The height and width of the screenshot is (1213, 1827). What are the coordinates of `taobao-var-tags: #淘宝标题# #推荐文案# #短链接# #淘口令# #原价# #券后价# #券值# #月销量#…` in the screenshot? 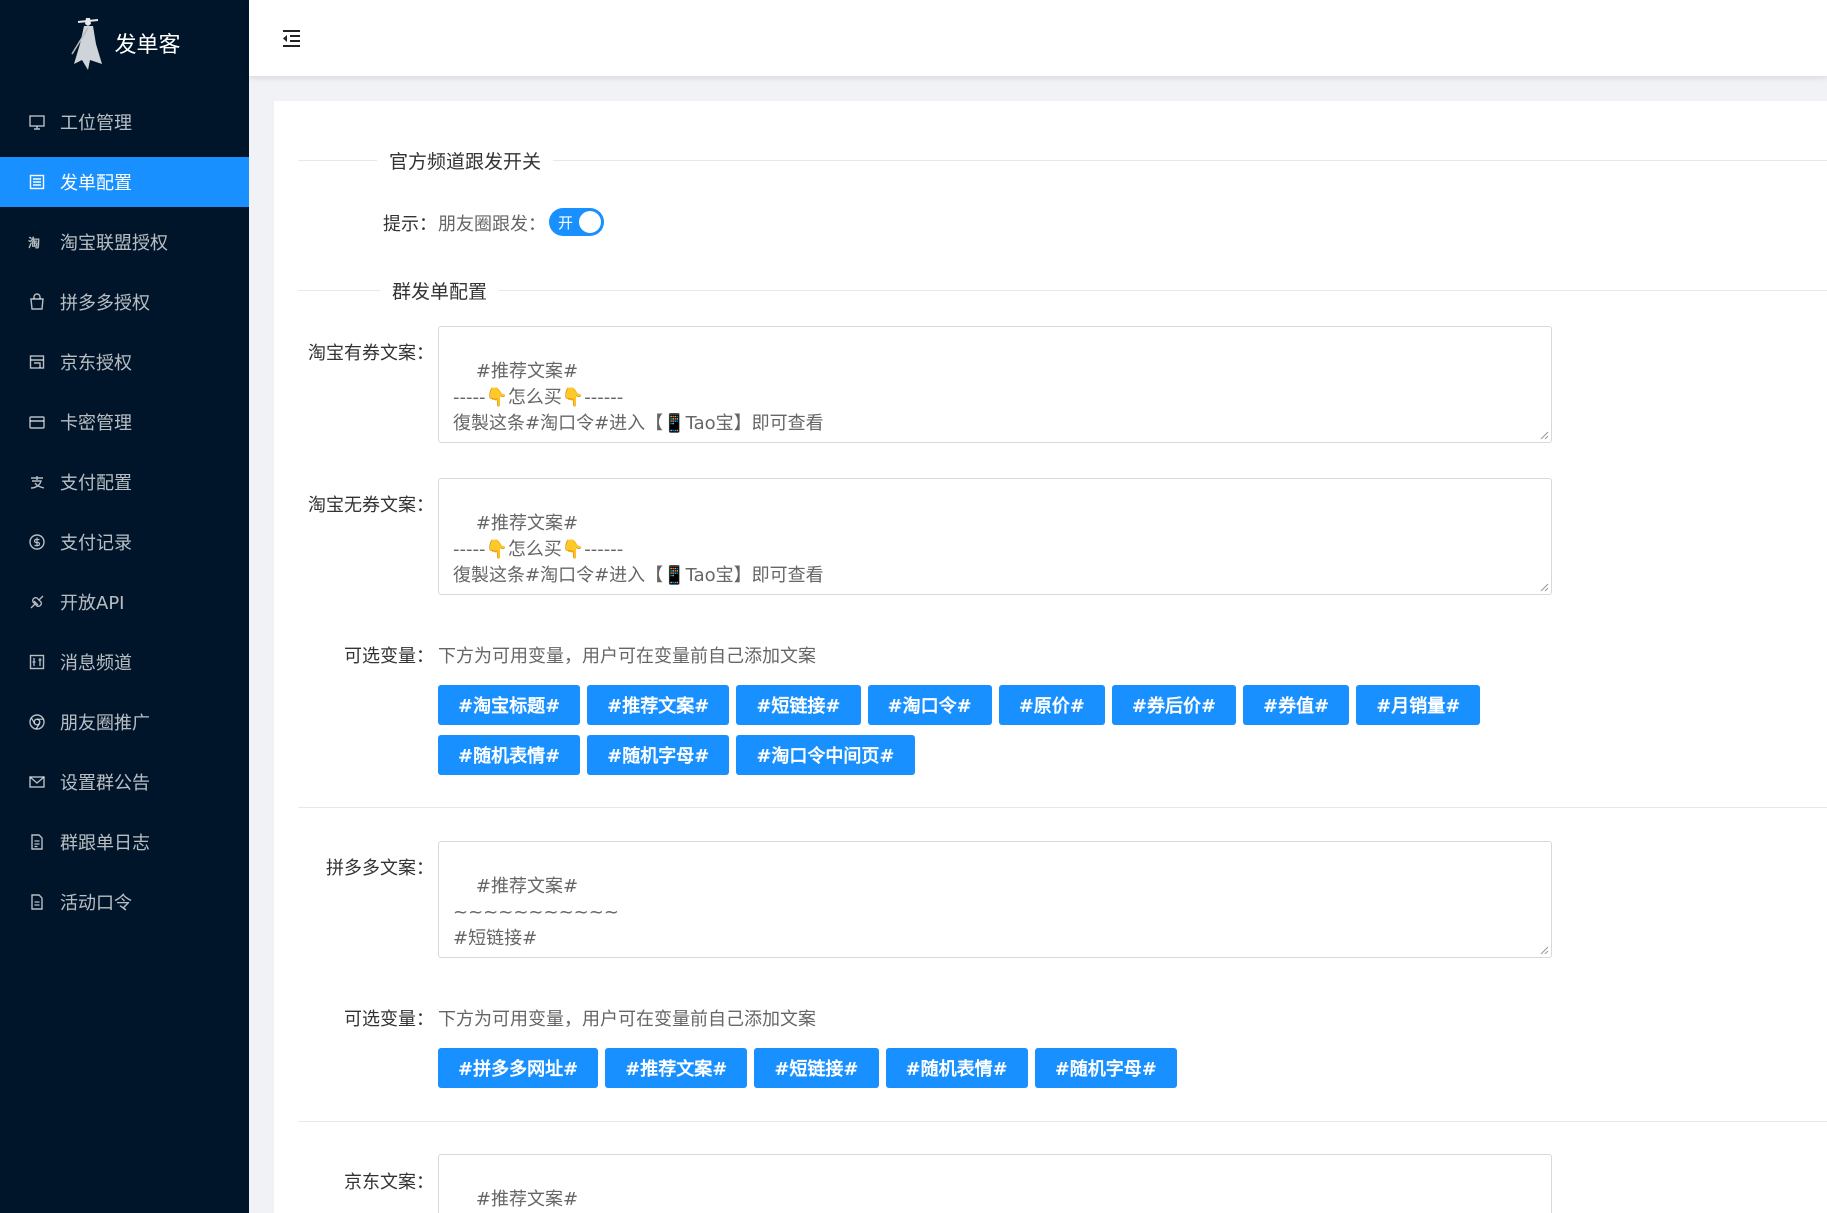 It's located at (988, 730).